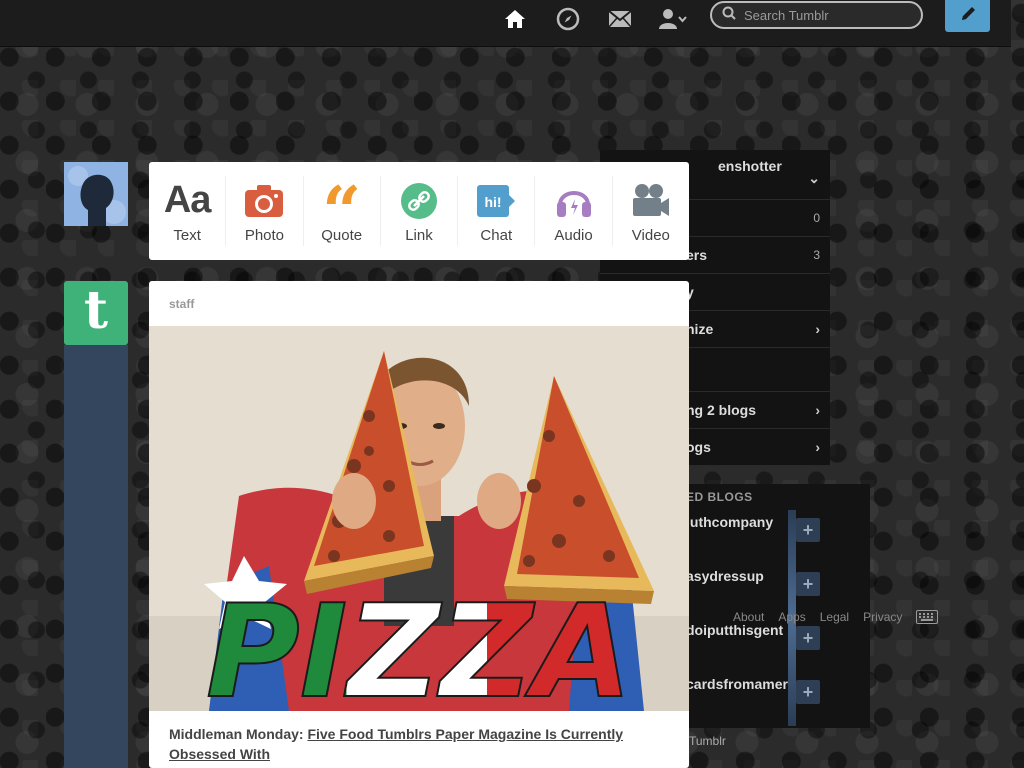 This screenshot has width=1024, height=768. What do you see at coordinates (791, 617) in the screenshot?
I see `footer-link-apps: Apps` at bounding box center [791, 617].